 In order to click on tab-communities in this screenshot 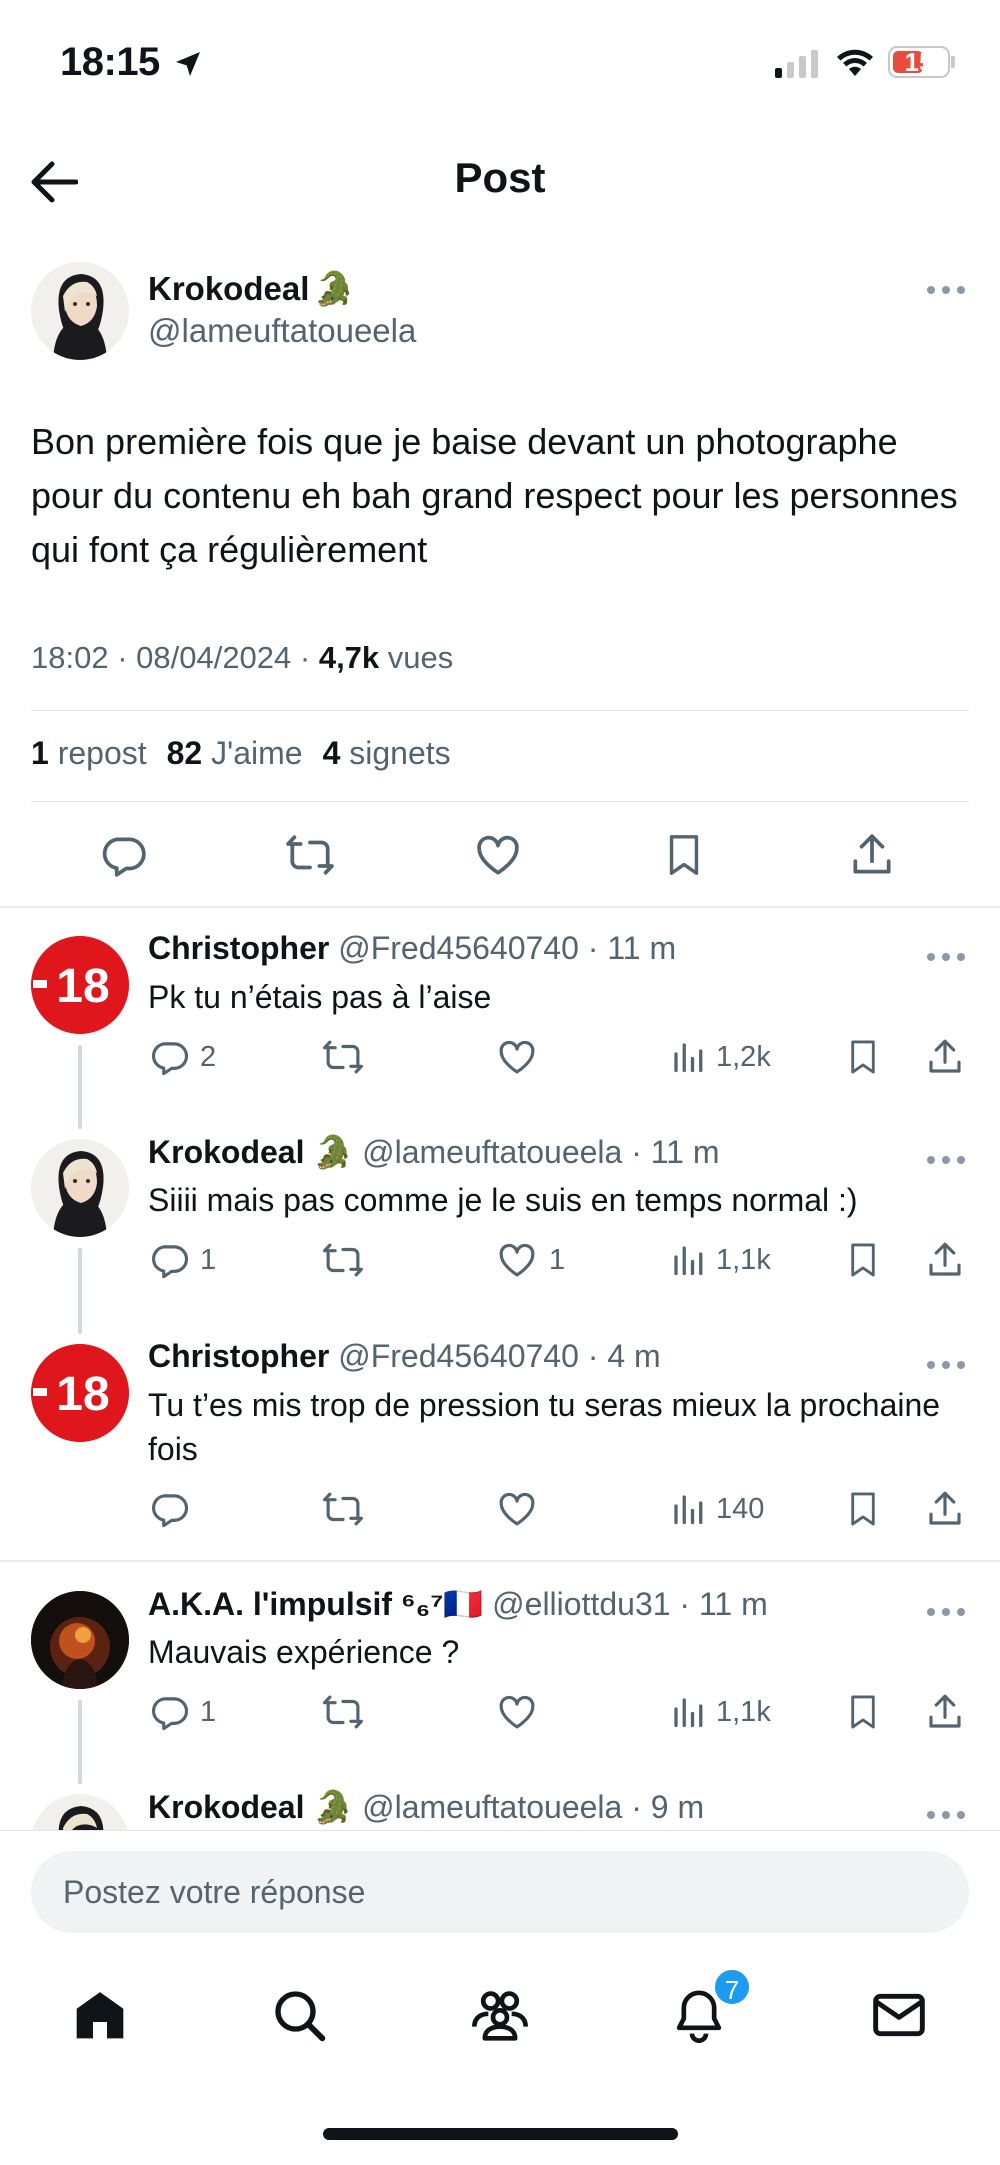, I will do `click(500, 2015)`.